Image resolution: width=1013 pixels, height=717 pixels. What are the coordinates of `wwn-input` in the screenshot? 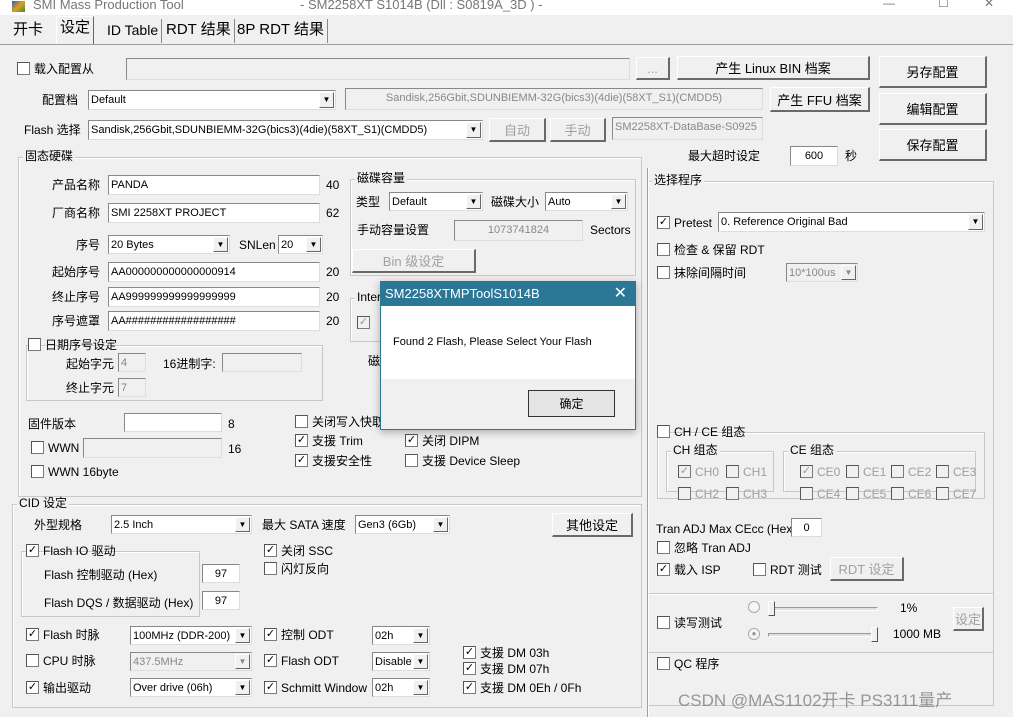 It's located at (152, 448).